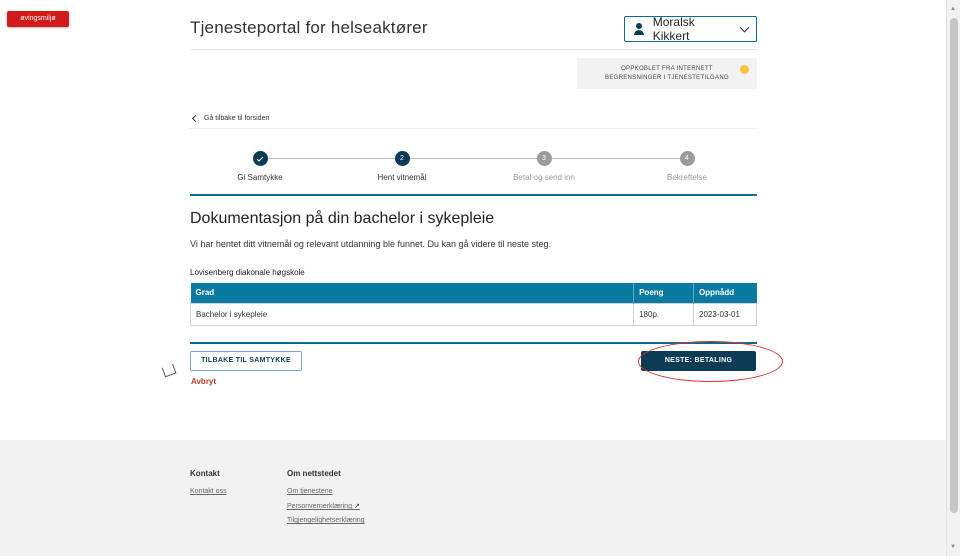 This screenshot has height=556, width=960. I want to click on column-header-poeng: Poeng, so click(664, 293).